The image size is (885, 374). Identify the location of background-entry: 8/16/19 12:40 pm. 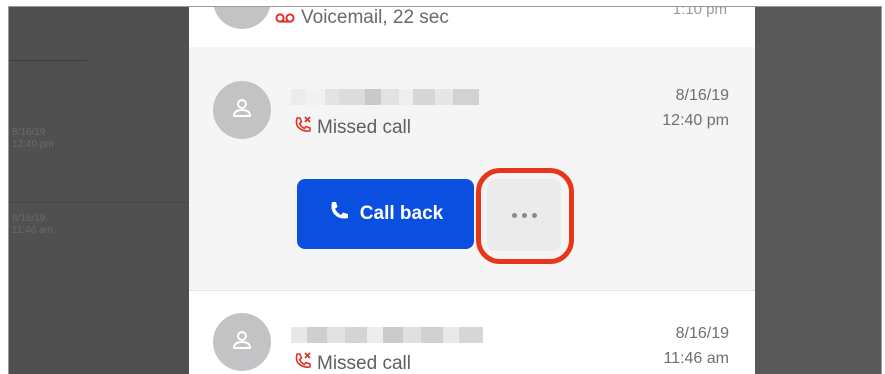
(33, 138).